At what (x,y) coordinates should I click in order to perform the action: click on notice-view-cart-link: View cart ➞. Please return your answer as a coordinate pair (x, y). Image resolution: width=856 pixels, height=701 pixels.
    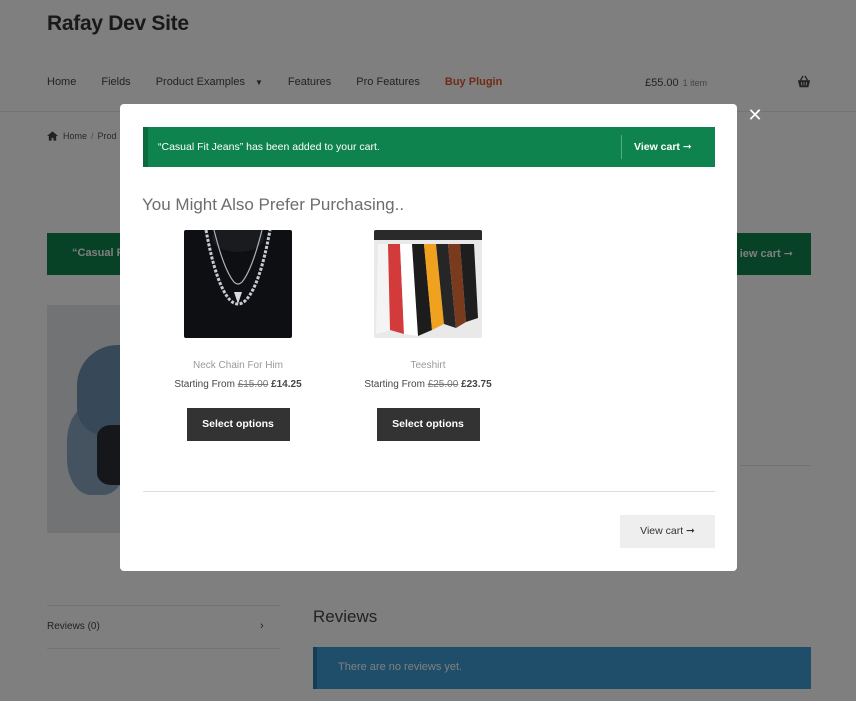
    Looking at the image, I should click on (663, 147).